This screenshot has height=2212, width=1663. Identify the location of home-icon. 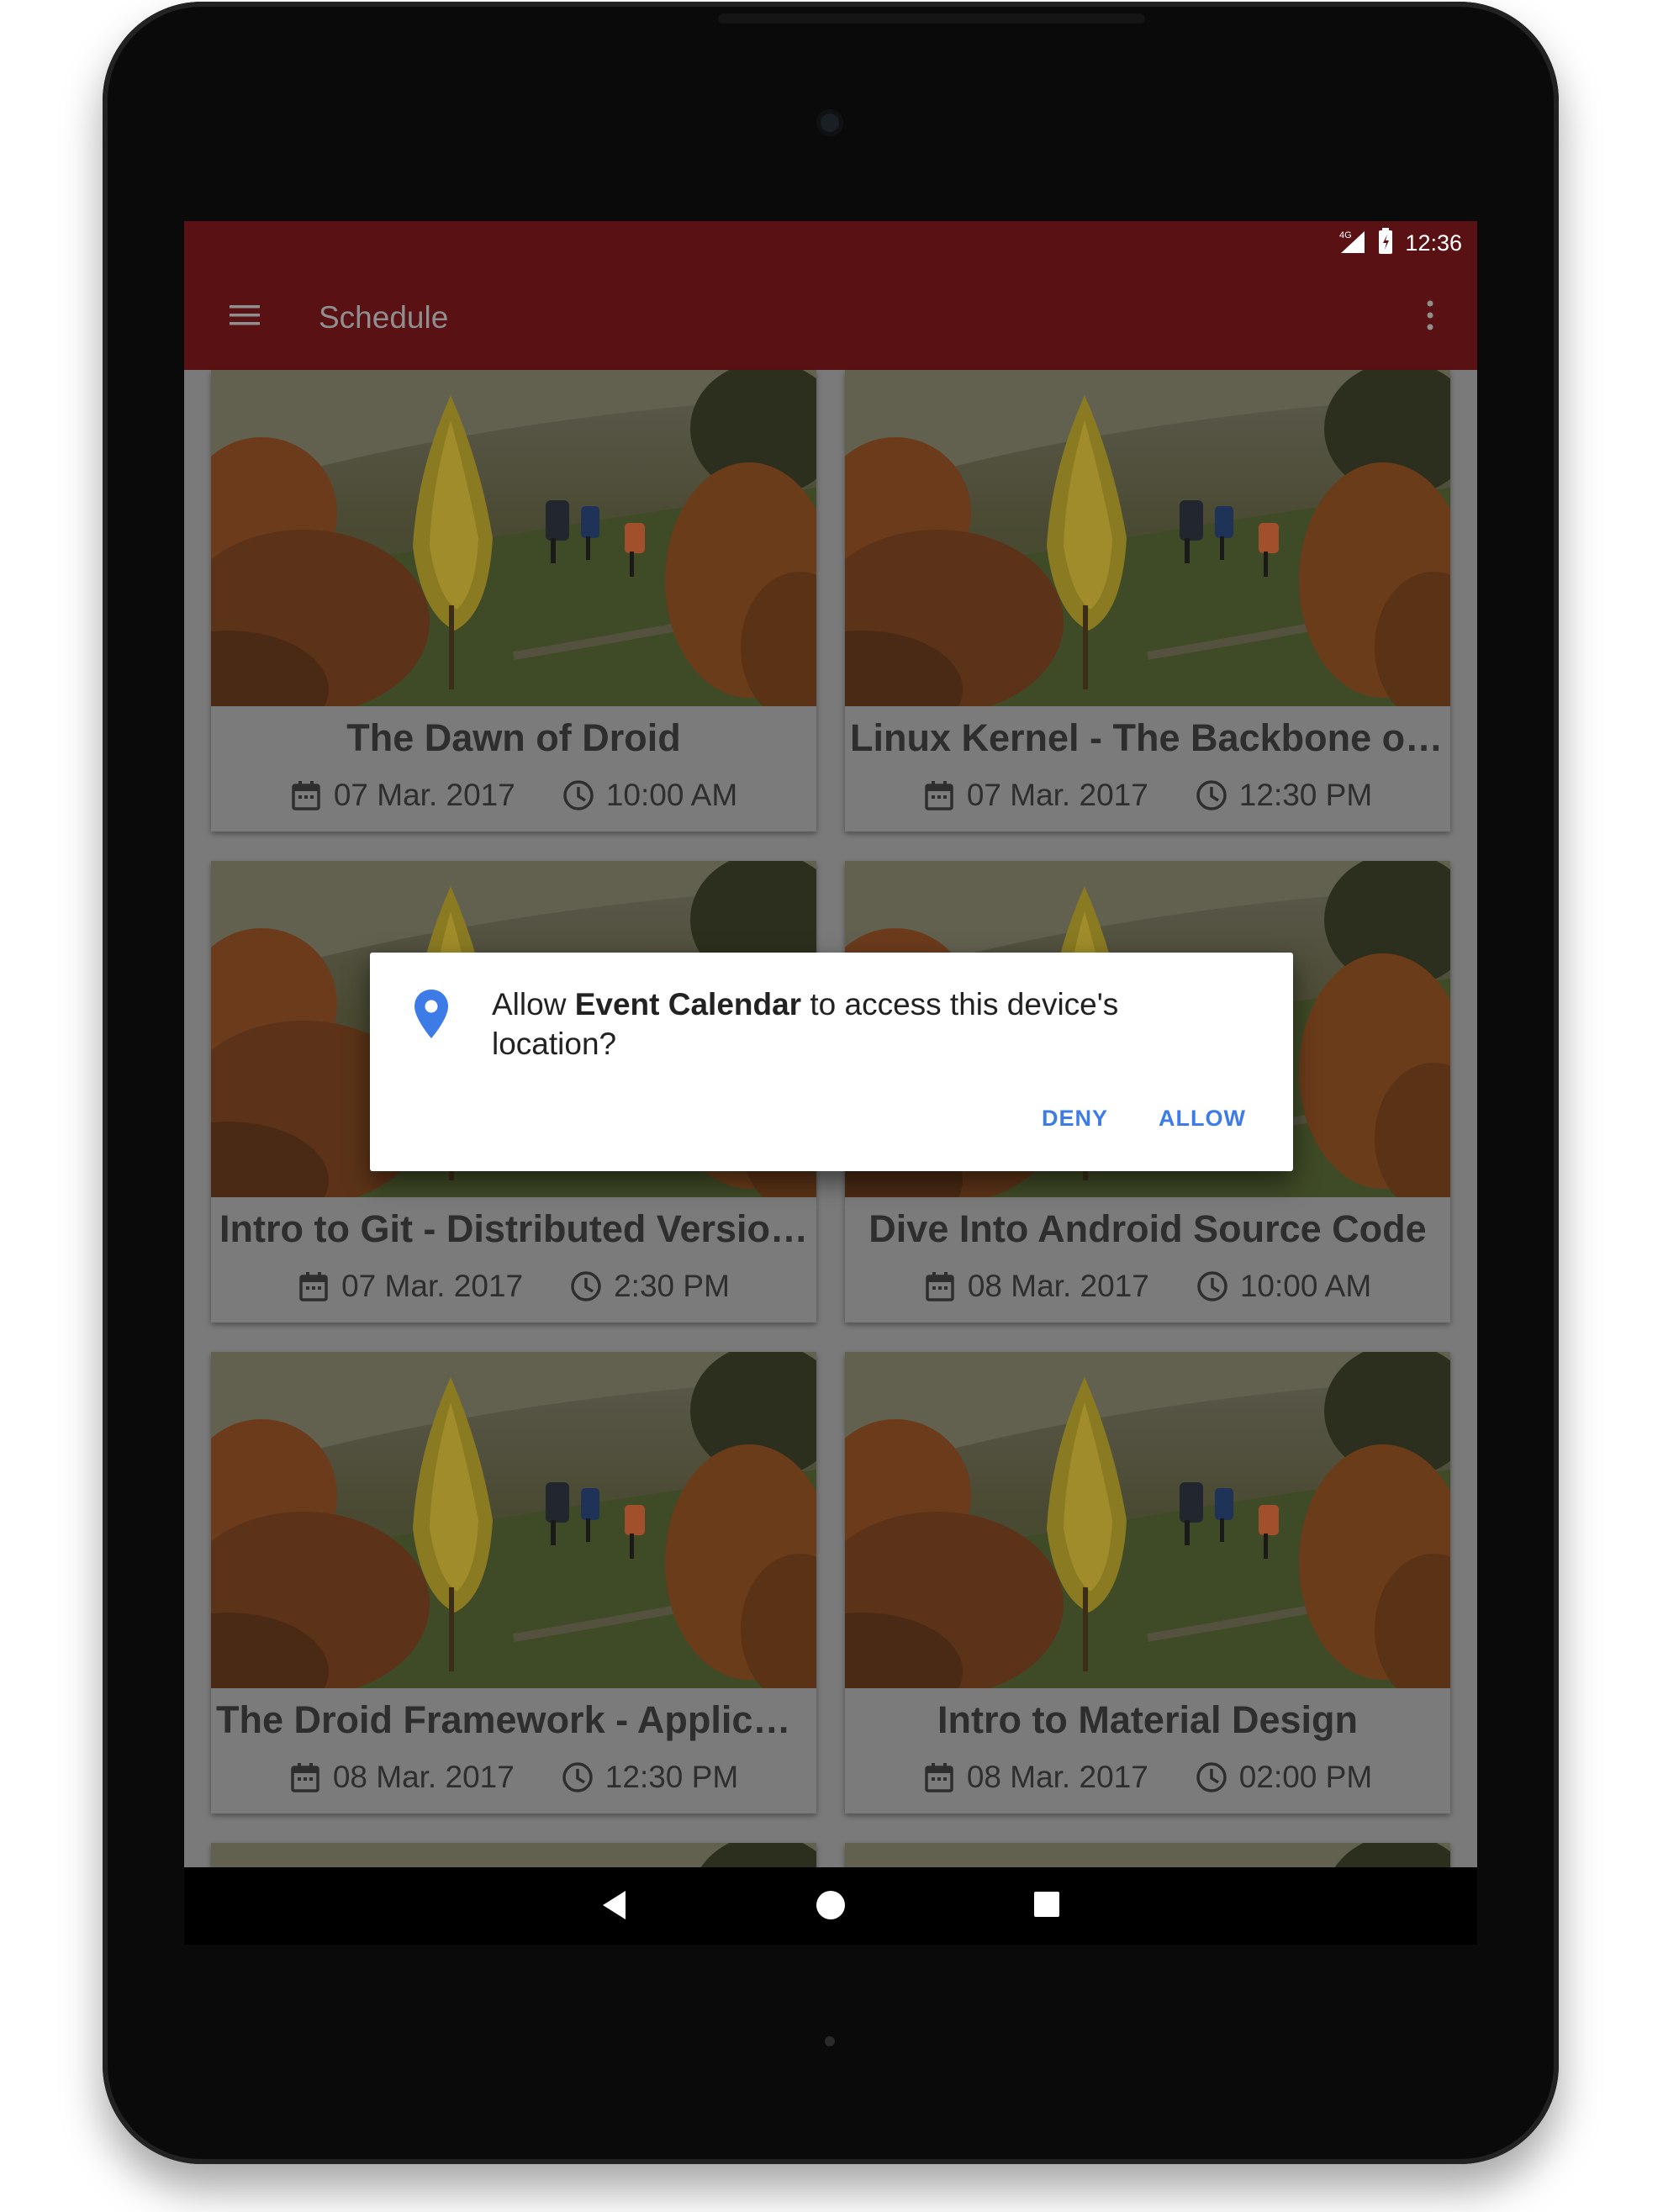
(831, 1905).